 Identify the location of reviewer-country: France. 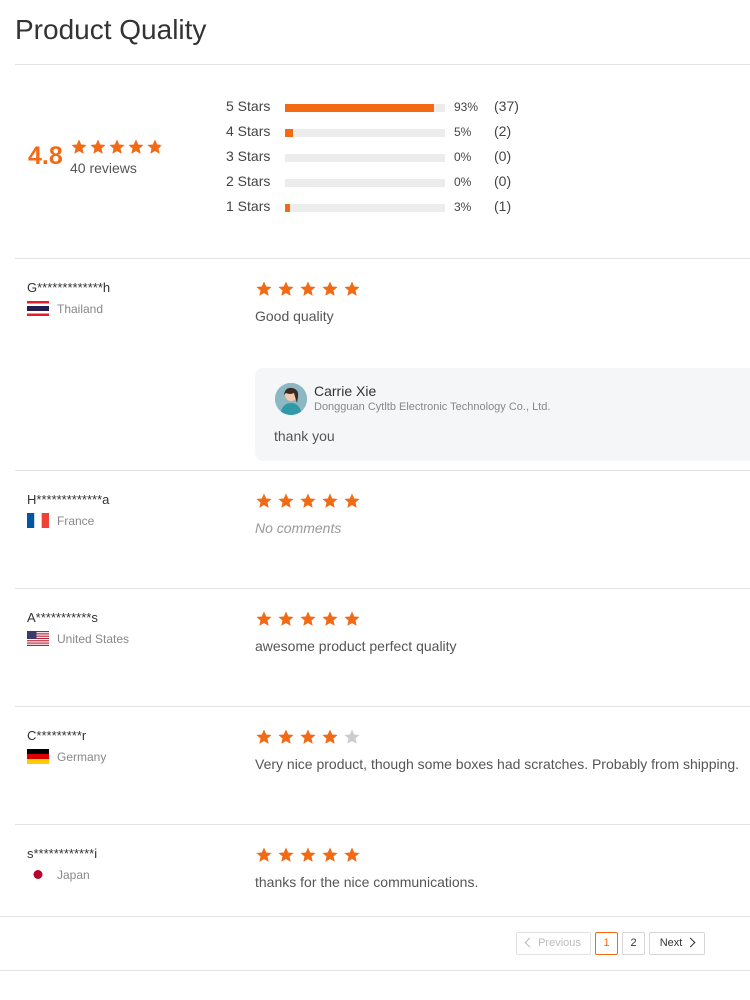
(61, 521).